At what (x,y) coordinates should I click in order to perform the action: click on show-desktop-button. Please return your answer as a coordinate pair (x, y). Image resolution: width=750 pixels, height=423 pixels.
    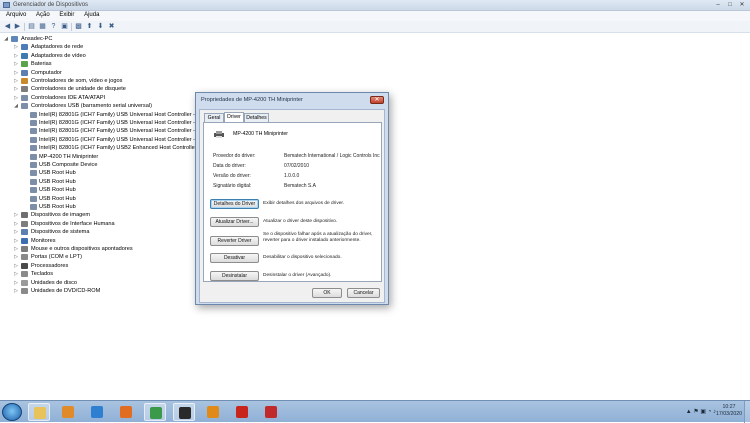
    Looking at the image, I should click on (747, 412).